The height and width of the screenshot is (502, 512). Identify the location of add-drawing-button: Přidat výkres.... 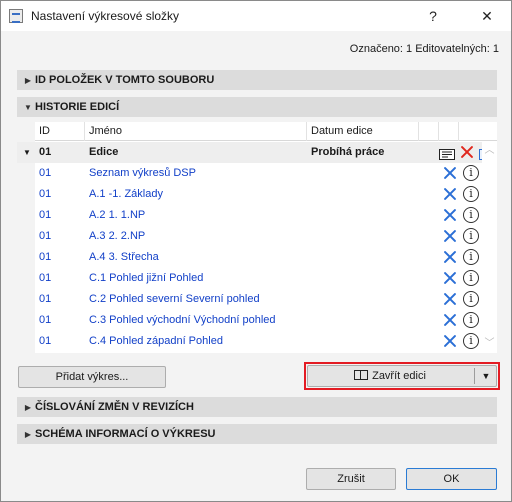
(92, 377).